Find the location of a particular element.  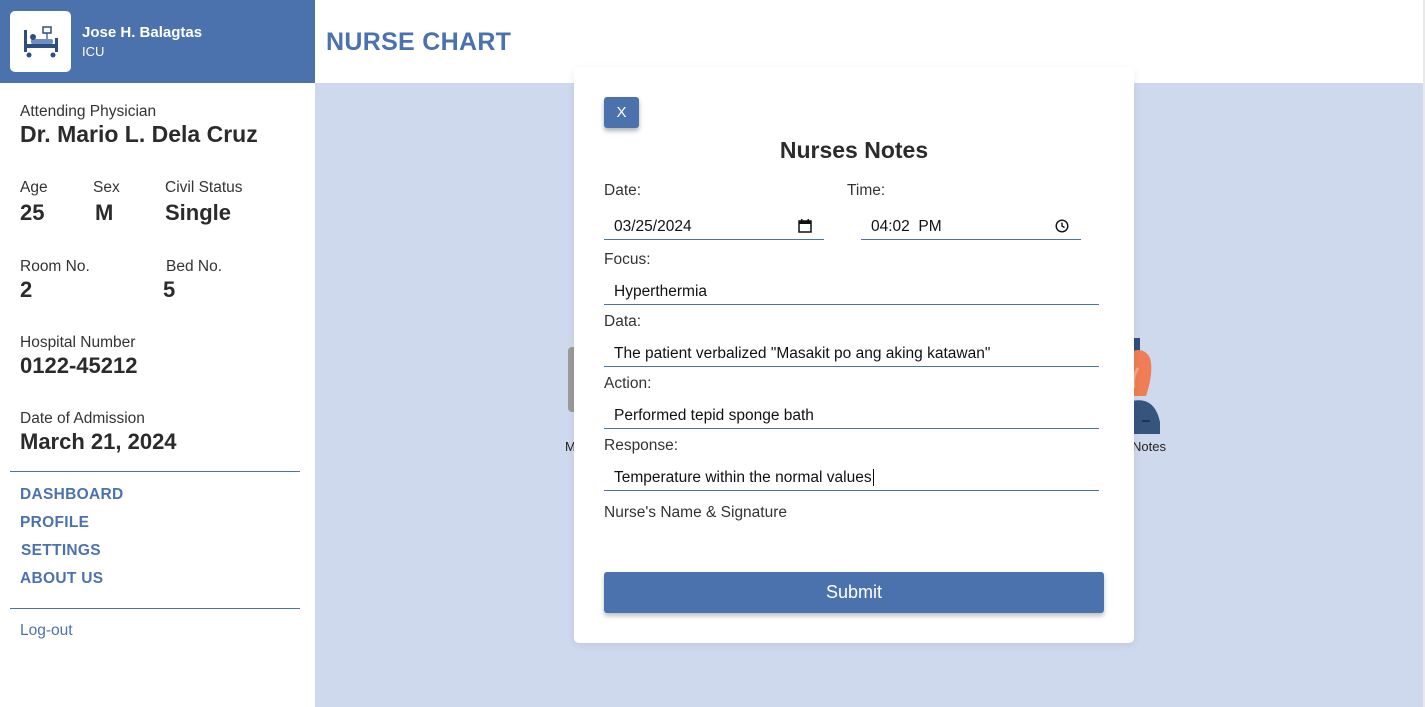

text-caret is located at coordinates (873, 477).